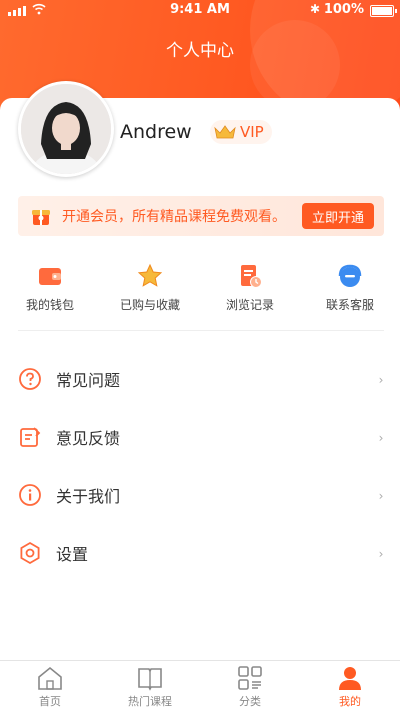 This screenshot has height=712, width=400. What do you see at coordinates (150, 701) in the screenshot?
I see `tab-label: 热门课程` at bounding box center [150, 701].